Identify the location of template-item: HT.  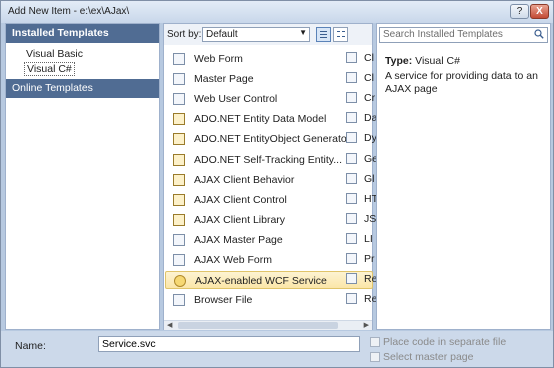
(359, 199).